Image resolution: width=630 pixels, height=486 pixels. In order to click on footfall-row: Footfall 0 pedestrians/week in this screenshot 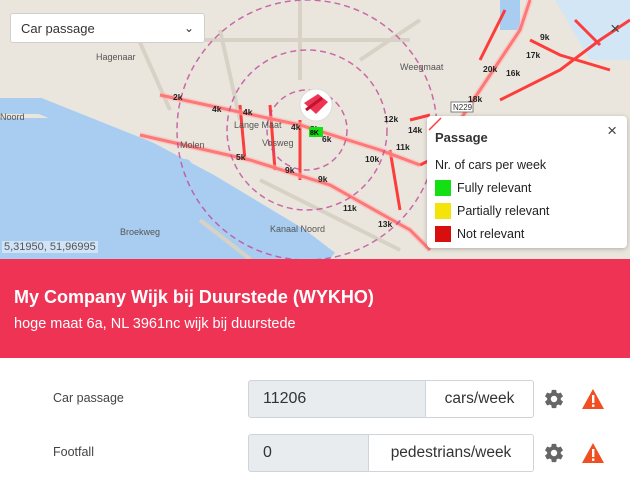, I will do `click(315, 453)`.